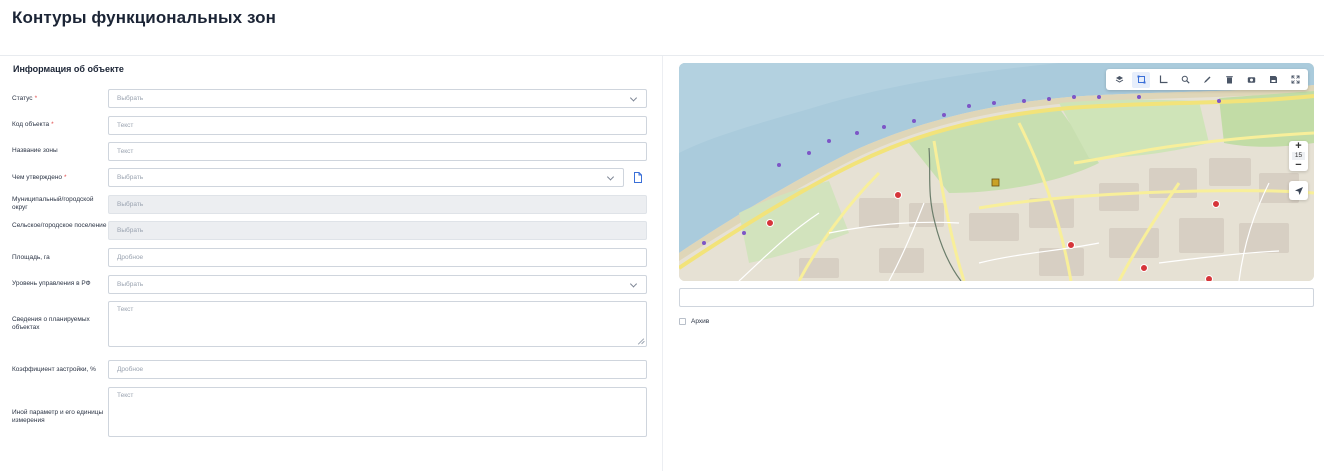 The image size is (1324, 471). What do you see at coordinates (996, 297) in the screenshot?
I see `map-coordinates-input` at bounding box center [996, 297].